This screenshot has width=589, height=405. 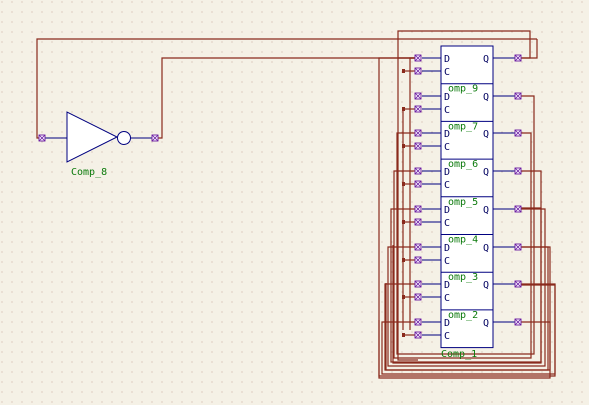 I want to click on cell-instance-label: omp_2, so click(x=463, y=315).